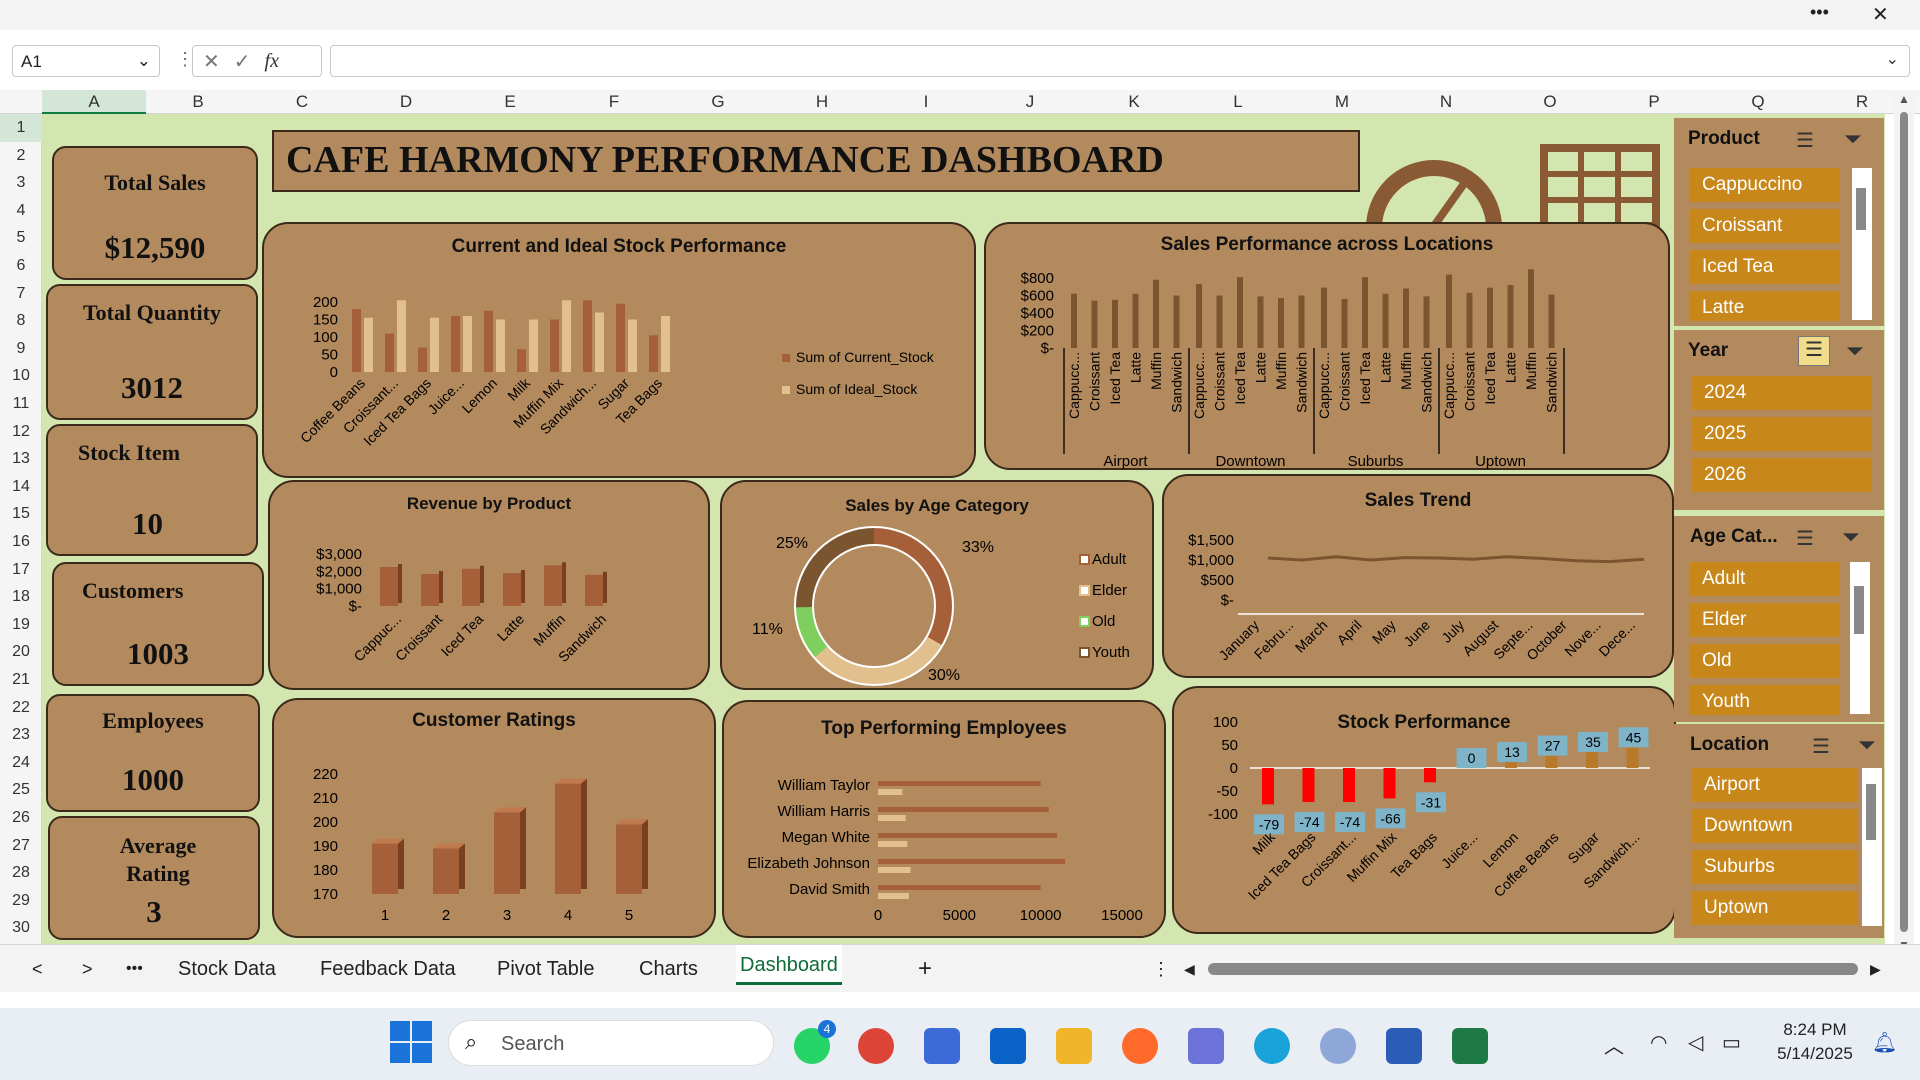  What do you see at coordinates (21, 211) in the screenshot?
I see `row-header: 4` at bounding box center [21, 211].